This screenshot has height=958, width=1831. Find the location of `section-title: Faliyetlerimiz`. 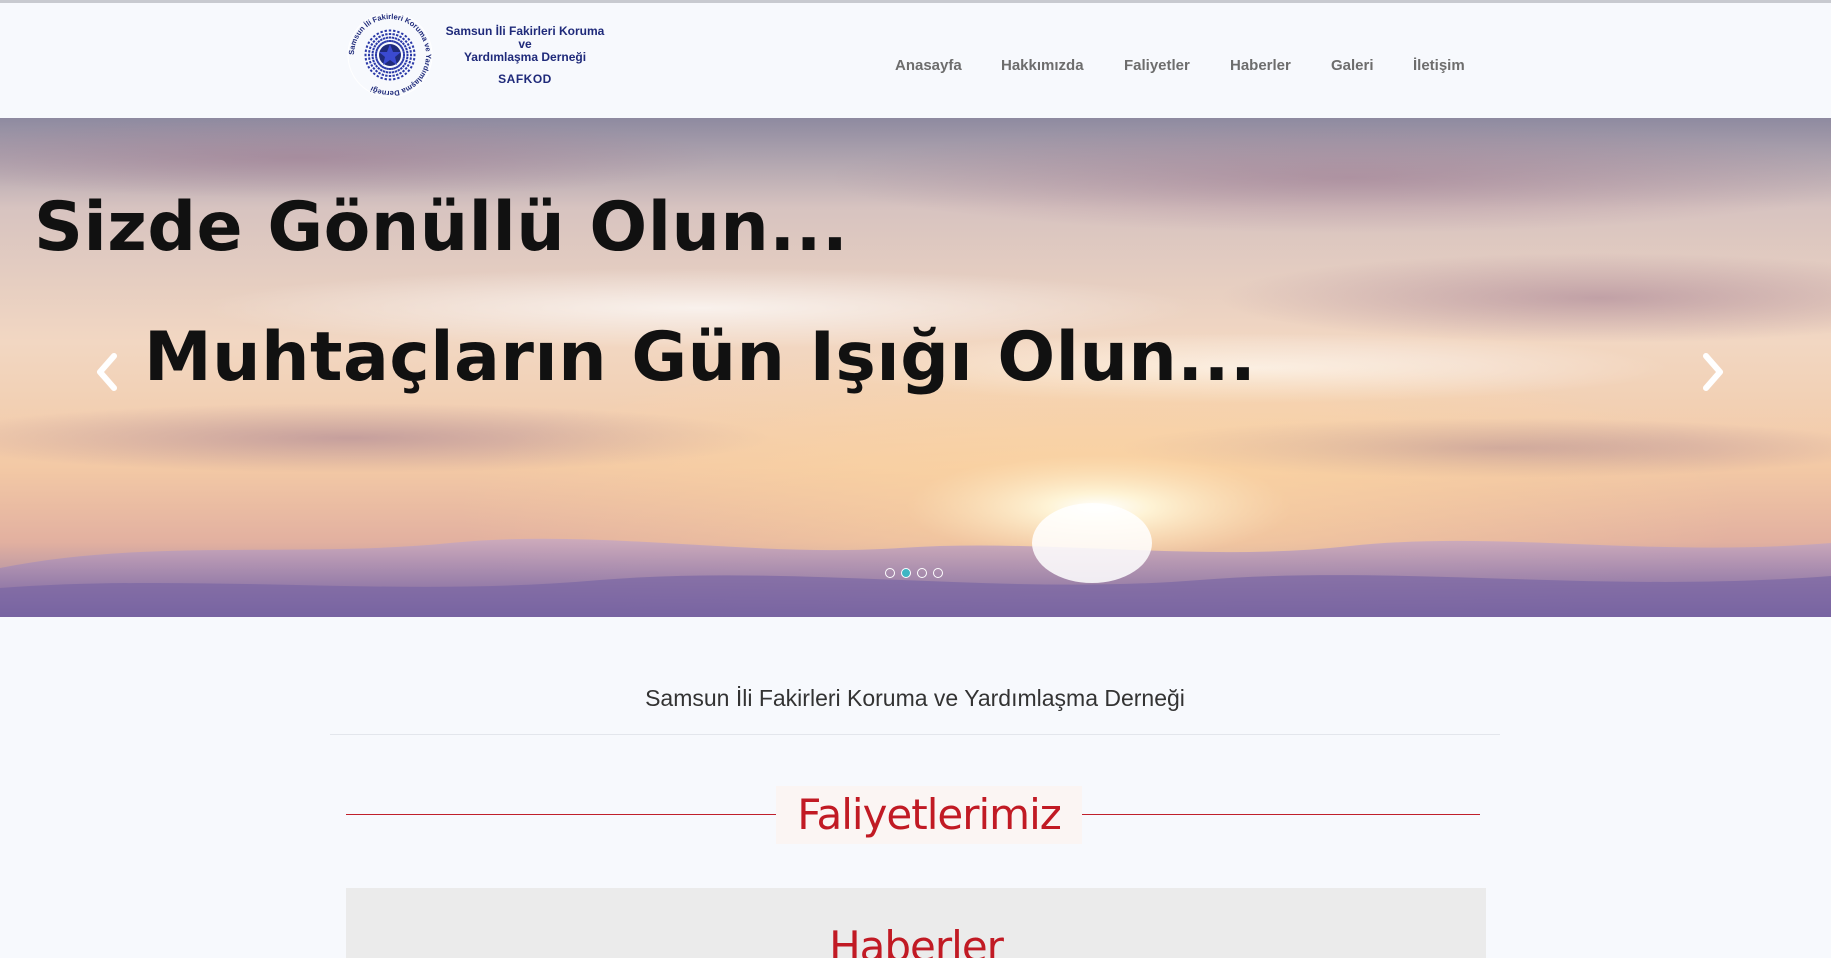

section-title: Faliyetlerimiz is located at coordinates (929, 814).